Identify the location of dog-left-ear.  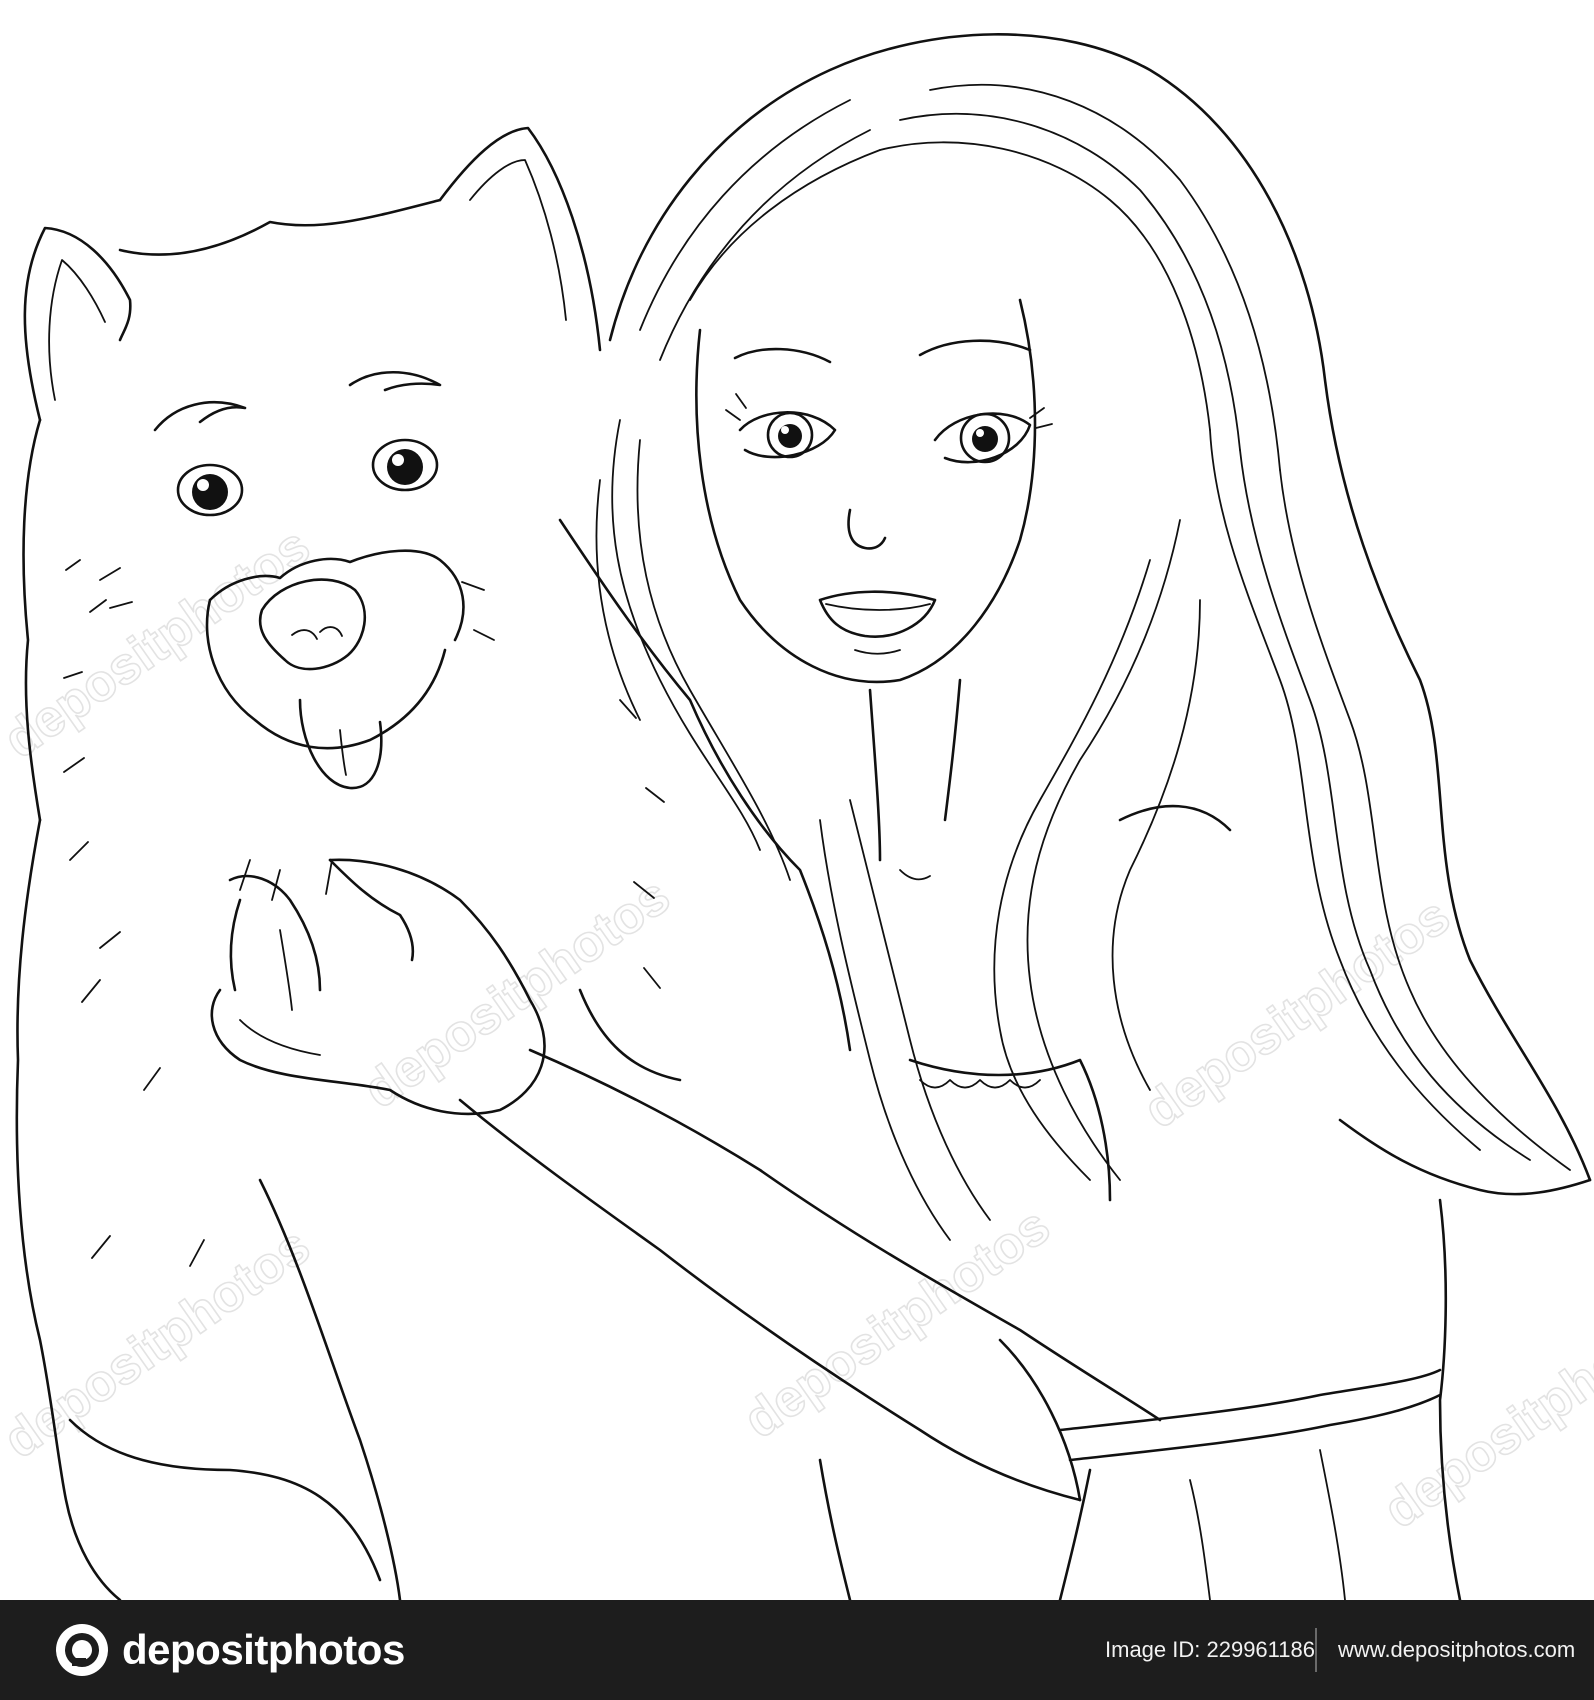
(77, 324).